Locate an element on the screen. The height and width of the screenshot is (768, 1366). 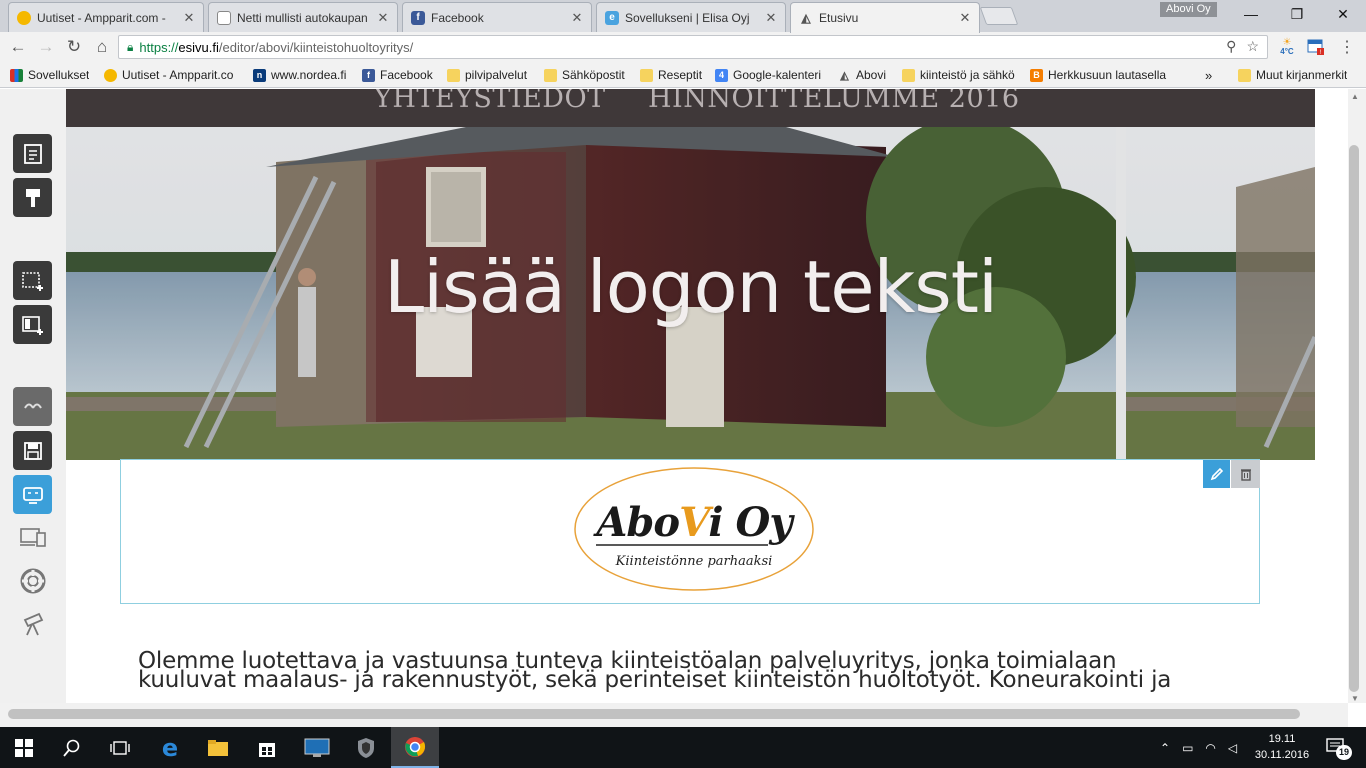
edge-icon: e is located at coordinates (170, 747).